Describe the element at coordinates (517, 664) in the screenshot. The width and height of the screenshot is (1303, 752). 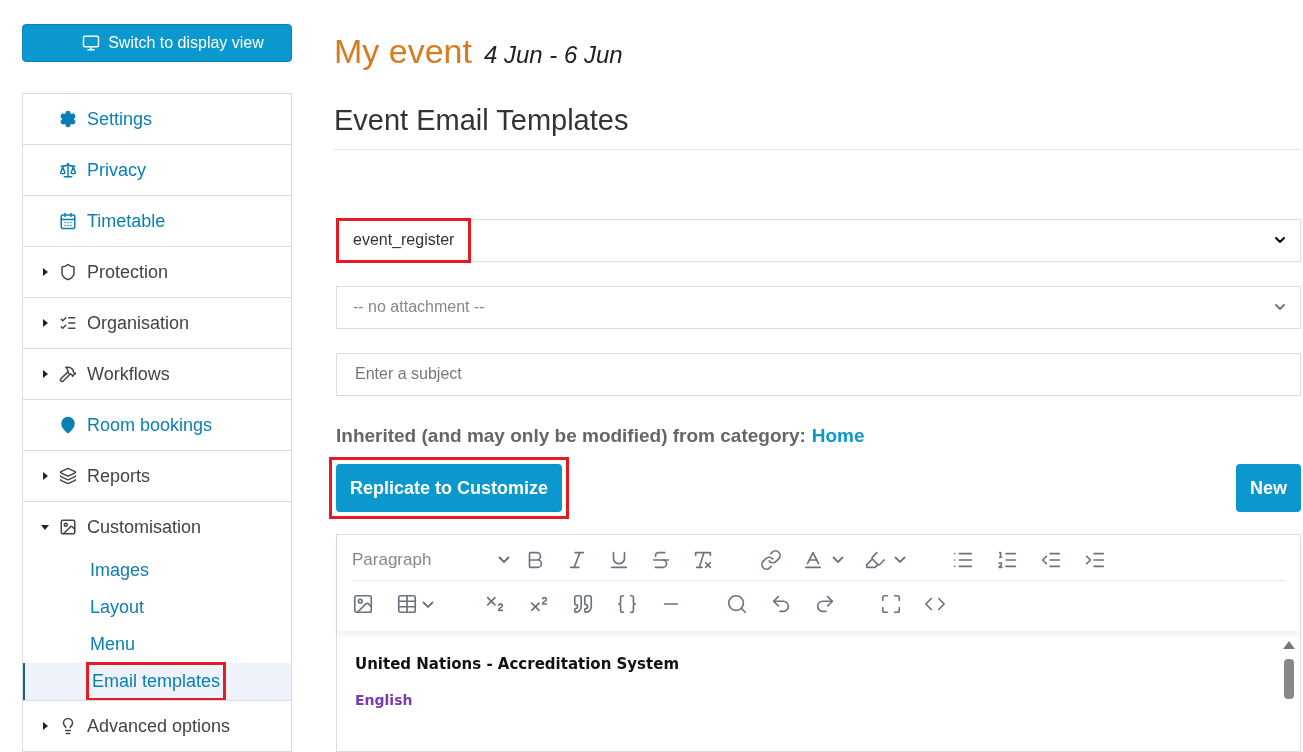
I see `email-heading: United Nations - Accreditation System` at that location.